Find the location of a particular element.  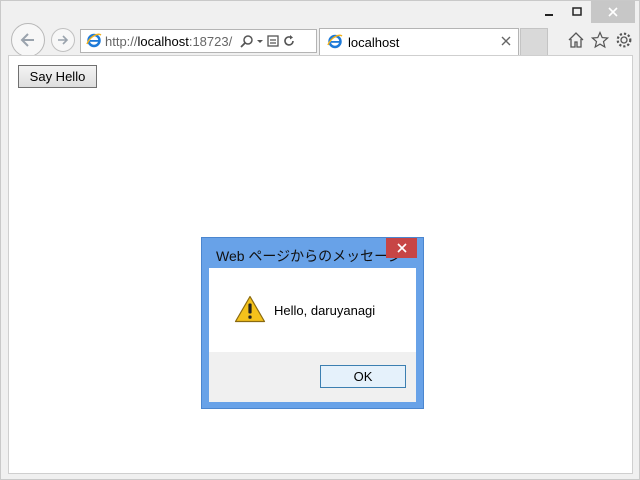

ok-button: OK is located at coordinates (363, 376).